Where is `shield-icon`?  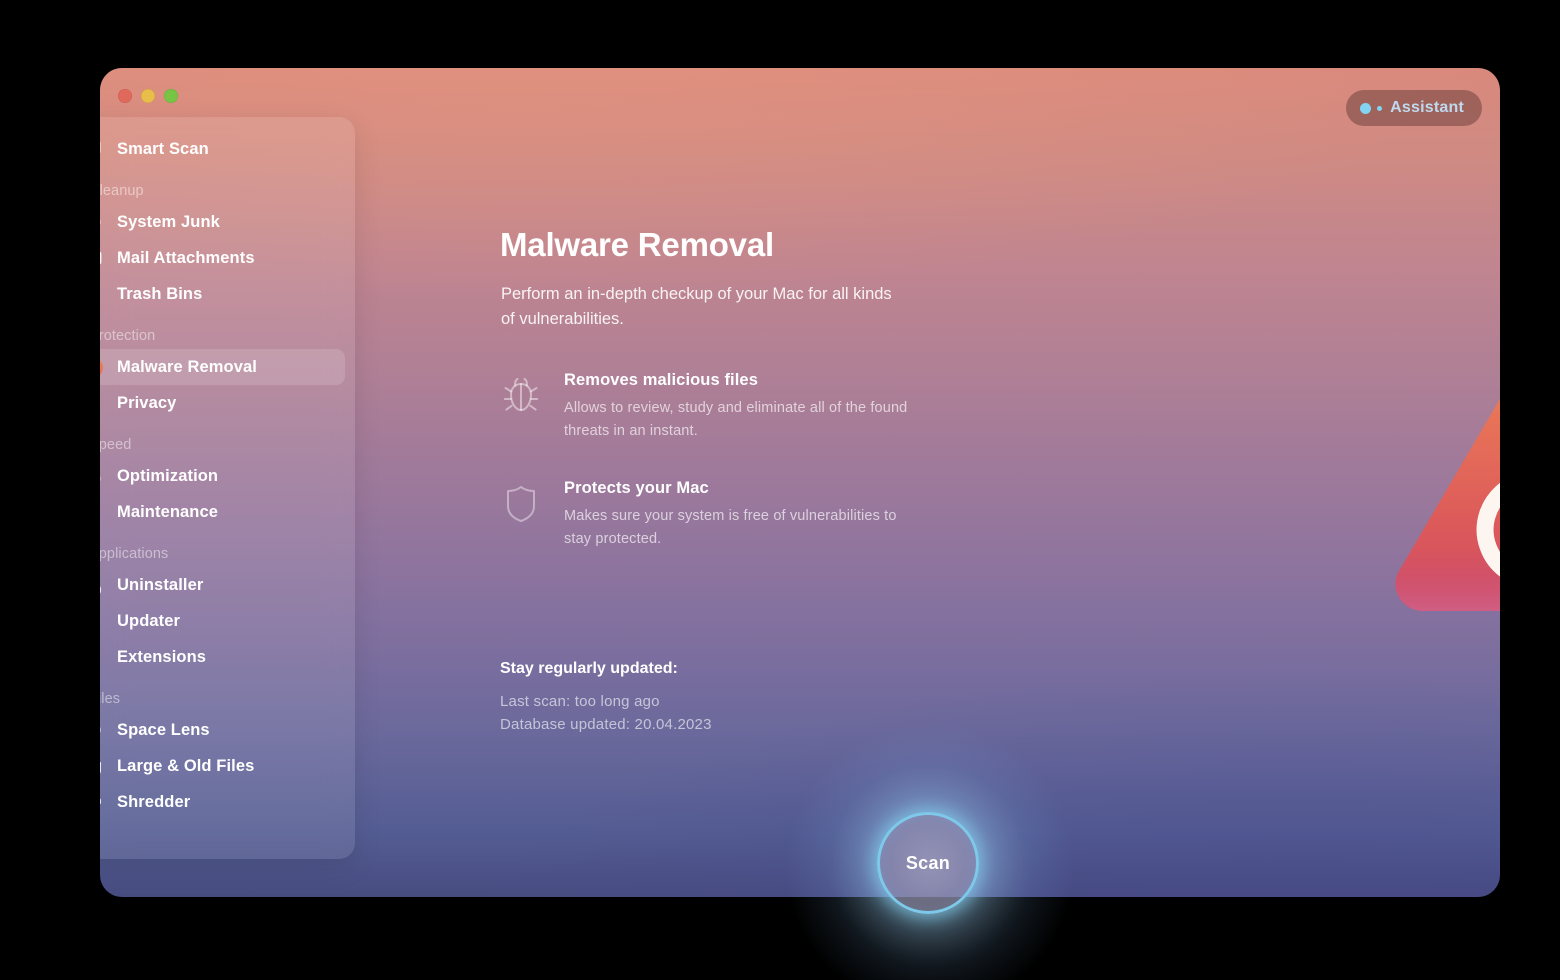
shield-icon is located at coordinates (521, 515).